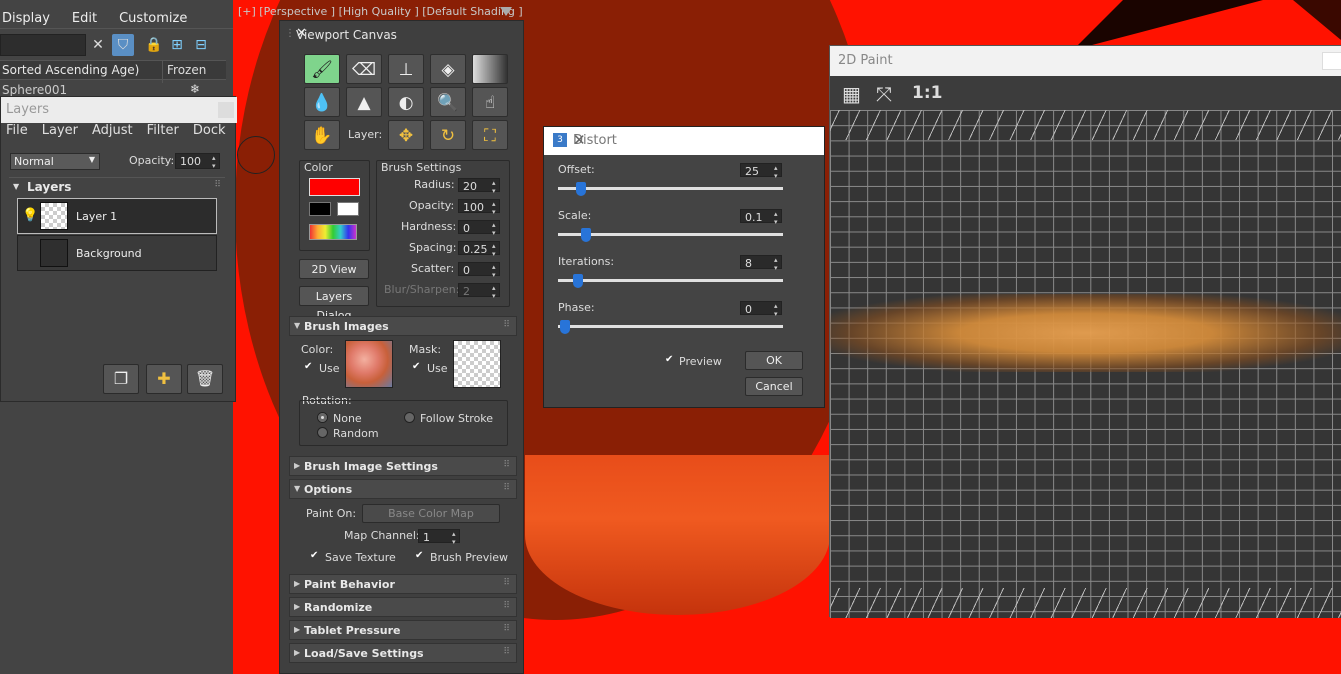 The width and height of the screenshot is (1341, 674). I want to click on menu-edit: Edit, so click(84, 18).